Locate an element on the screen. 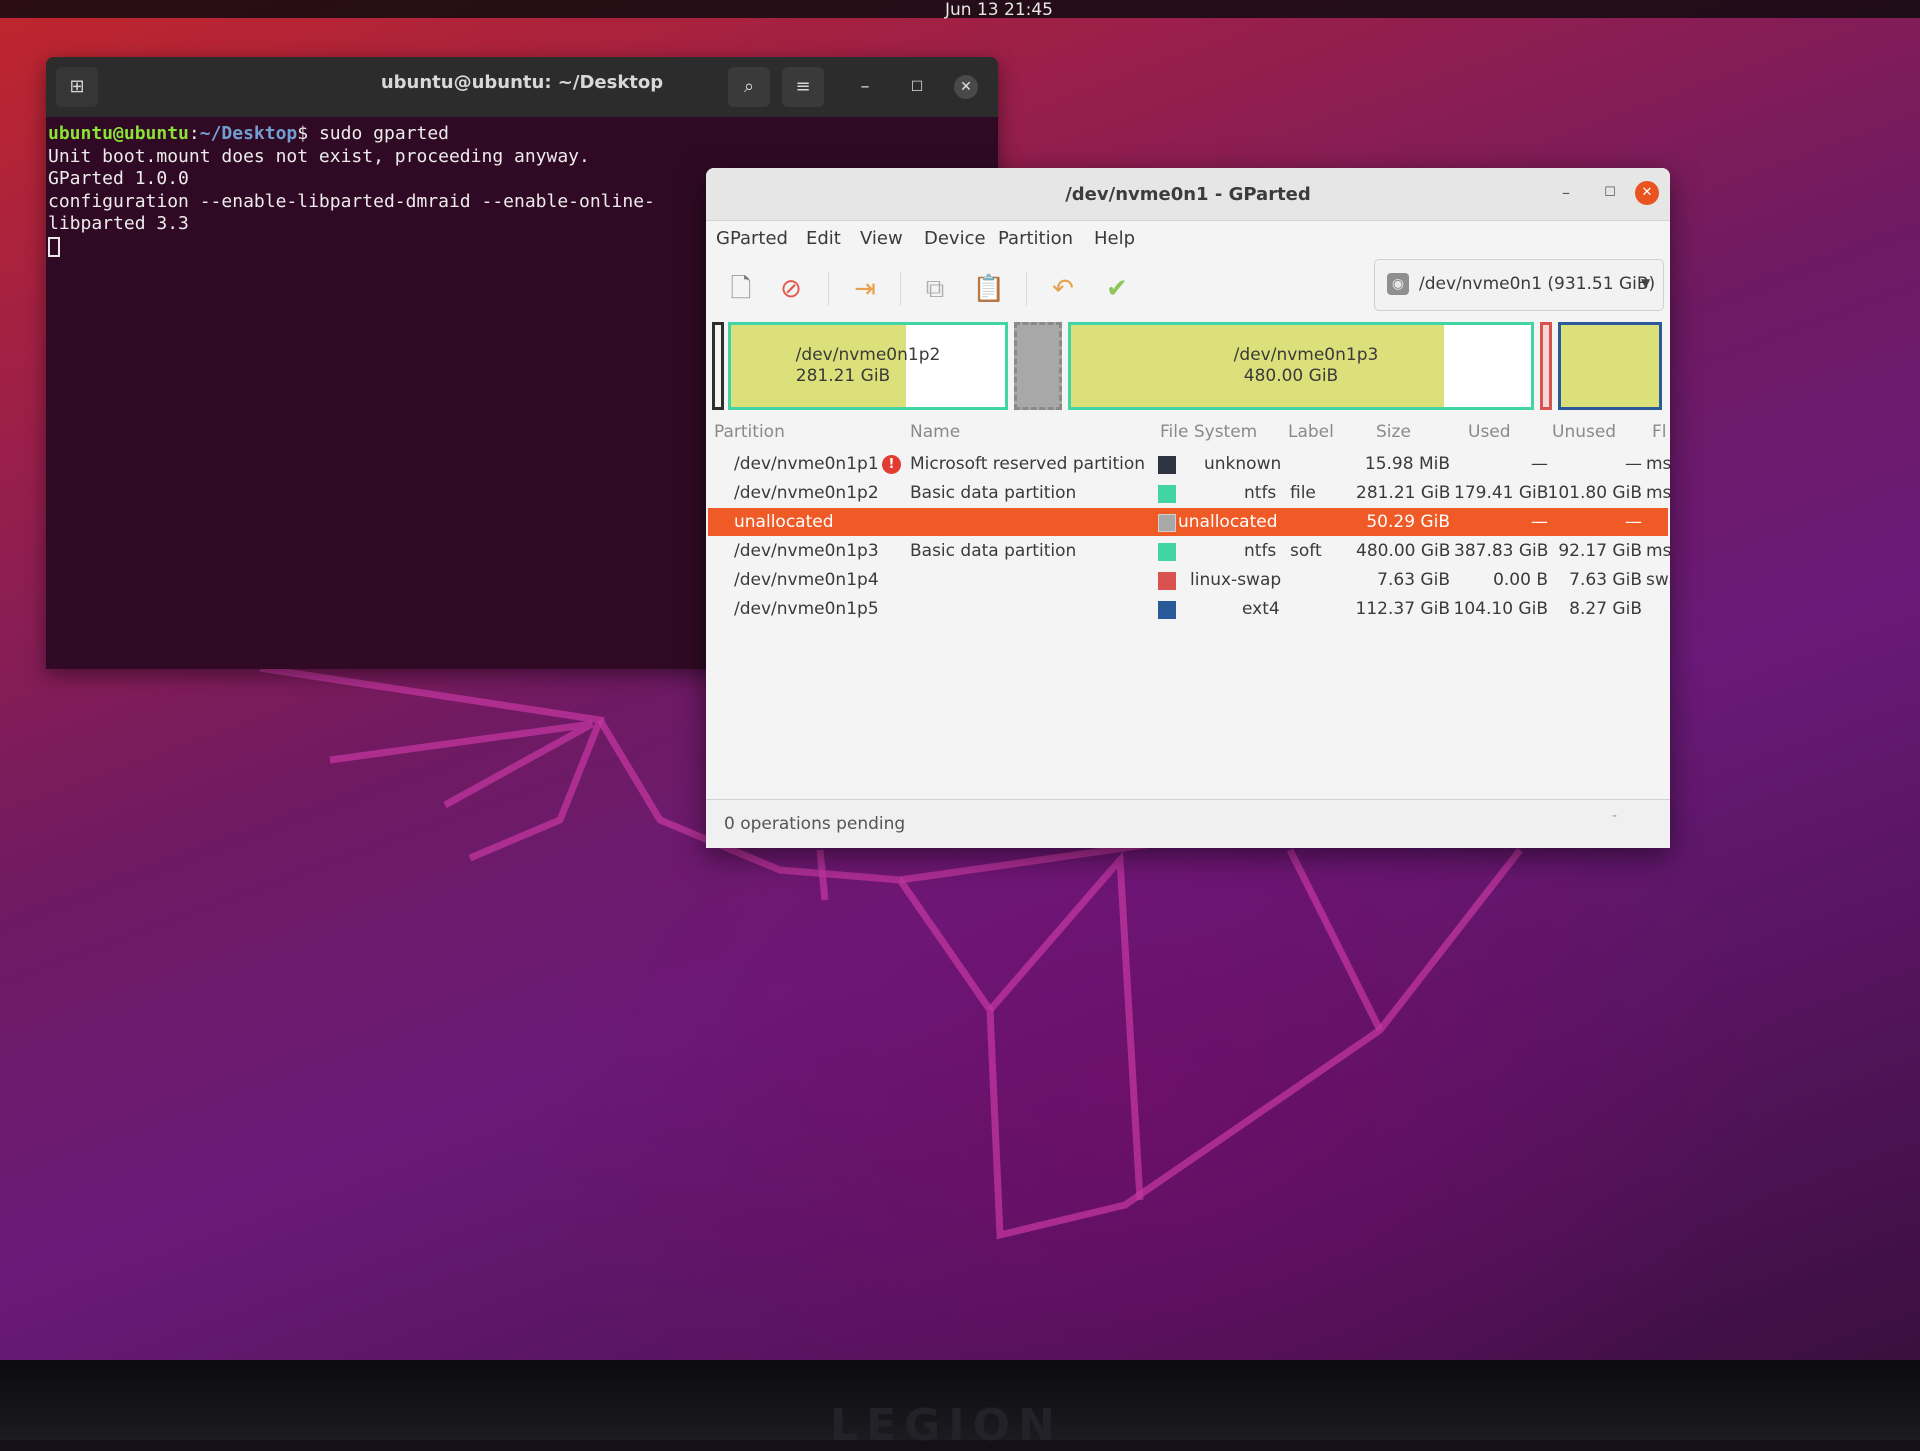 Image resolution: width=1920 pixels, height=1451 pixels. cell-used: 387.83 GiB is located at coordinates (1501, 551).